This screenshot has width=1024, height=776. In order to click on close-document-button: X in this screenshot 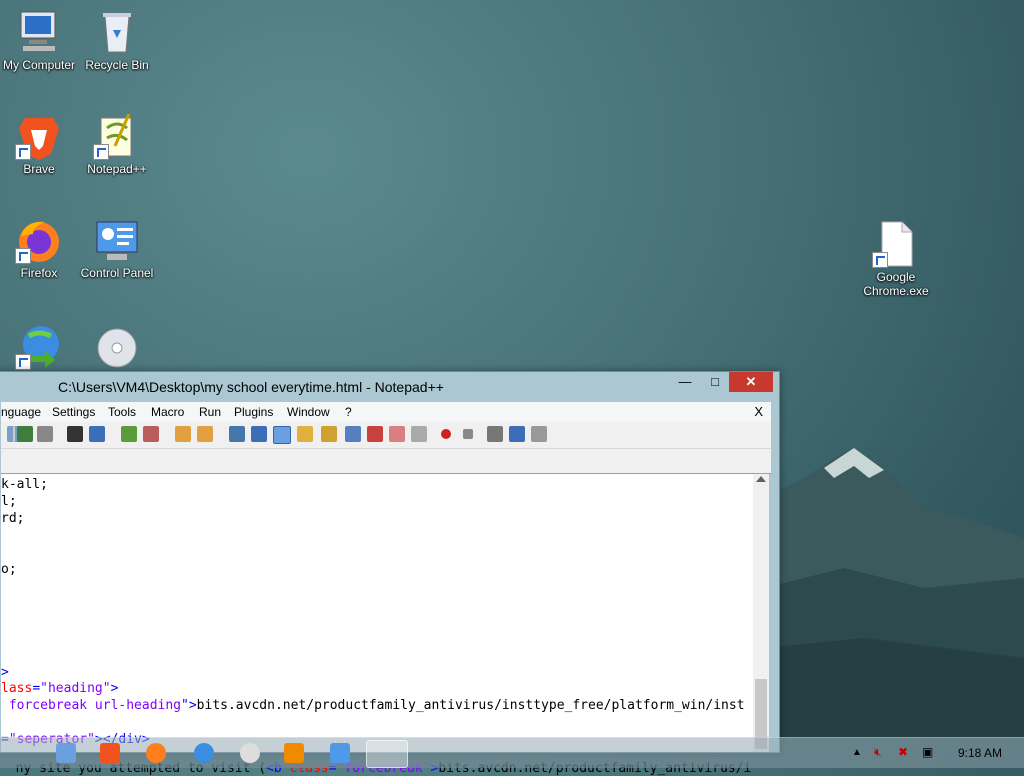, I will do `click(758, 411)`.